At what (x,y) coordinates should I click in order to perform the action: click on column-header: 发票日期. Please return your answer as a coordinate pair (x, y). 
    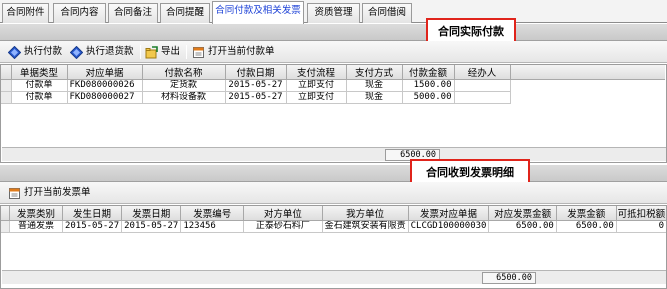
    Looking at the image, I should click on (151, 213).